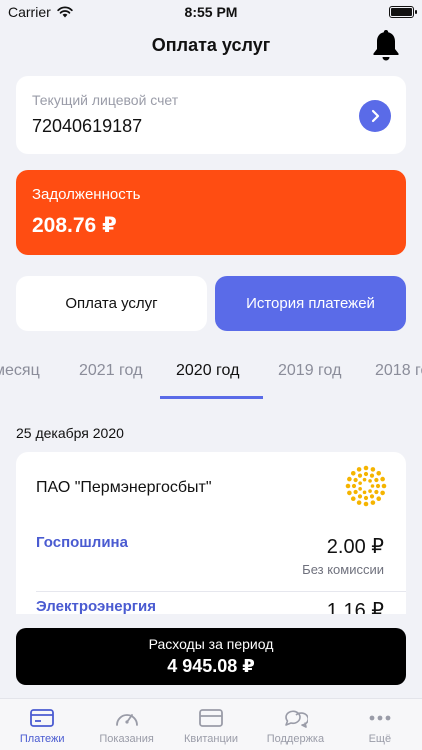  I want to click on tab-2020: 2020 год, so click(207, 371).